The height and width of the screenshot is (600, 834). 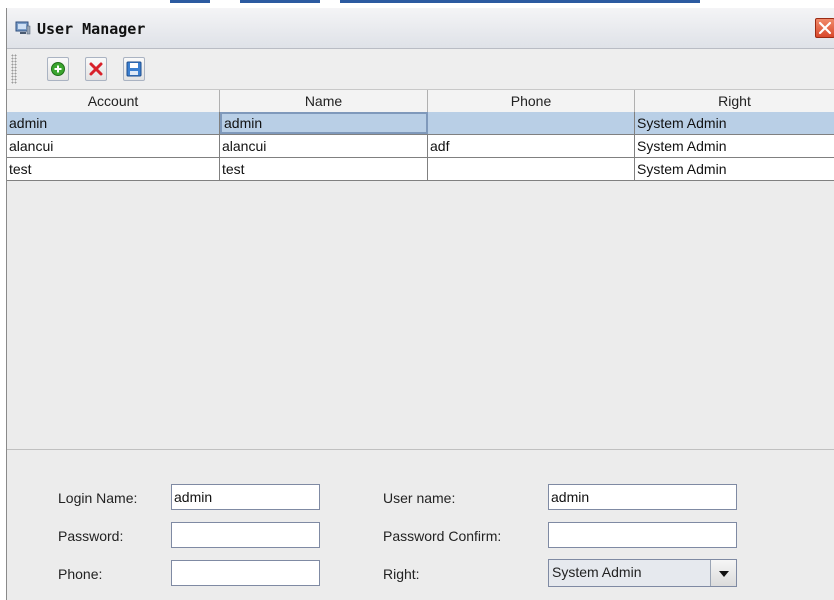 What do you see at coordinates (80, 574) in the screenshot?
I see `phone-label: Phone:` at bounding box center [80, 574].